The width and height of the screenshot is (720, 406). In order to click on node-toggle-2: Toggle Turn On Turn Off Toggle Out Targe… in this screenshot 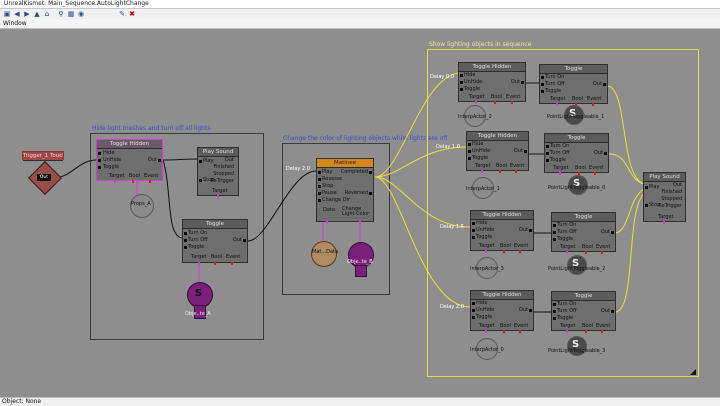, I will do `click(576, 154)`.